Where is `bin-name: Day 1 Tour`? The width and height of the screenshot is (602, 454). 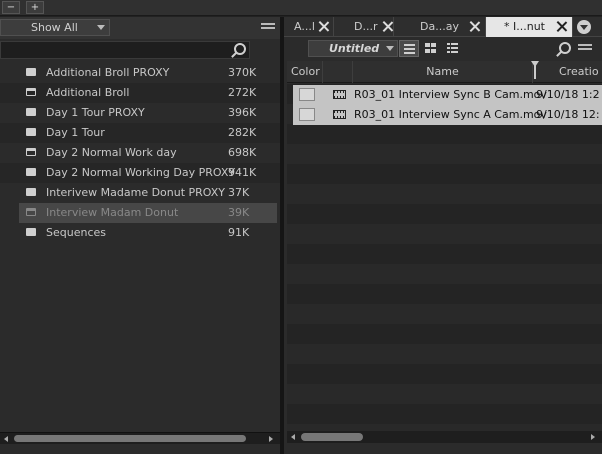 bin-name: Day 1 Tour is located at coordinates (75, 132).